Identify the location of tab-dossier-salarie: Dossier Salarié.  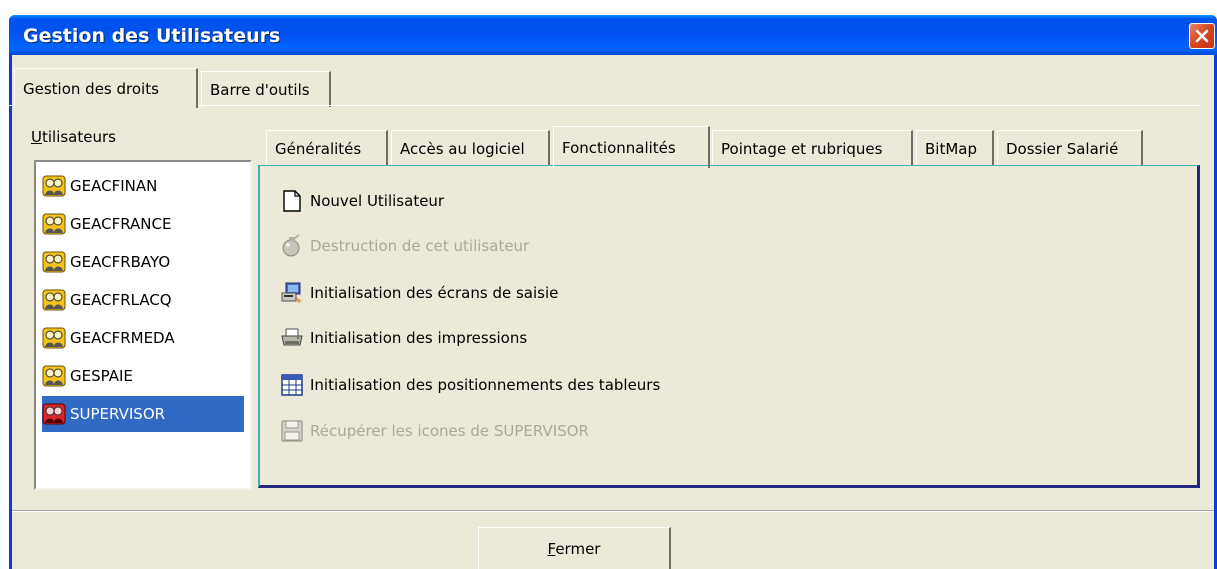
(1070, 148).